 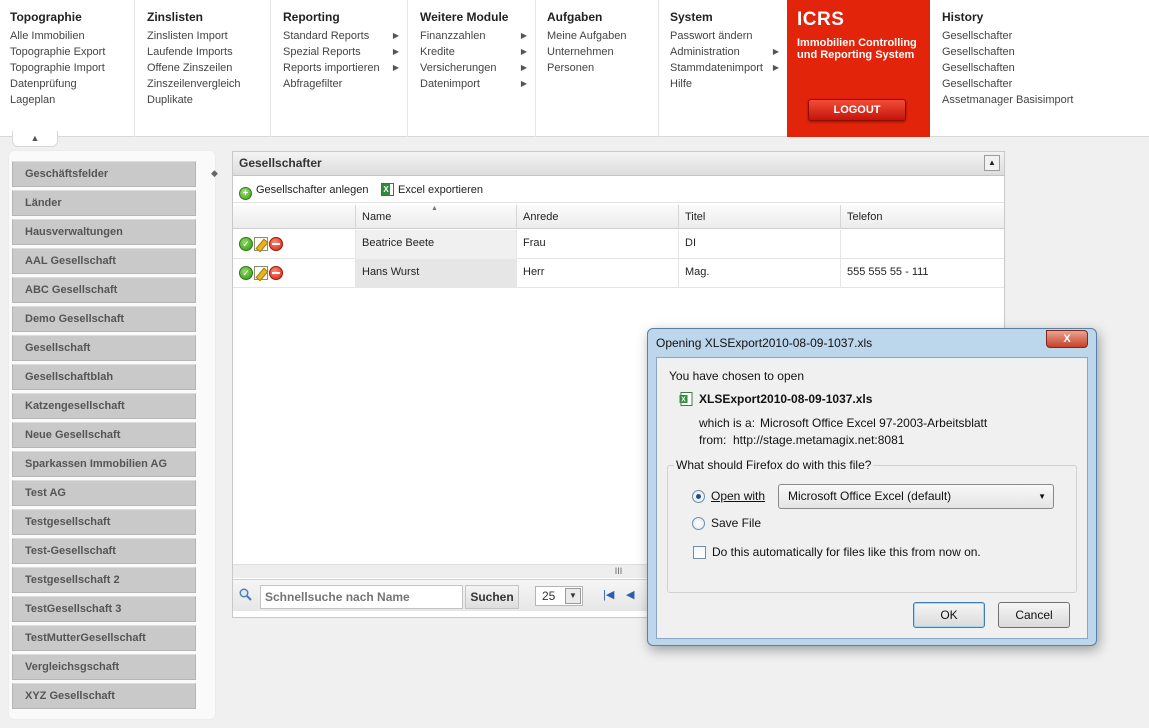 What do you see at coordinates (72, 36) in the screenshot?
I see `menu-item: Alle Immobilien` at bounding box center [72, 36].